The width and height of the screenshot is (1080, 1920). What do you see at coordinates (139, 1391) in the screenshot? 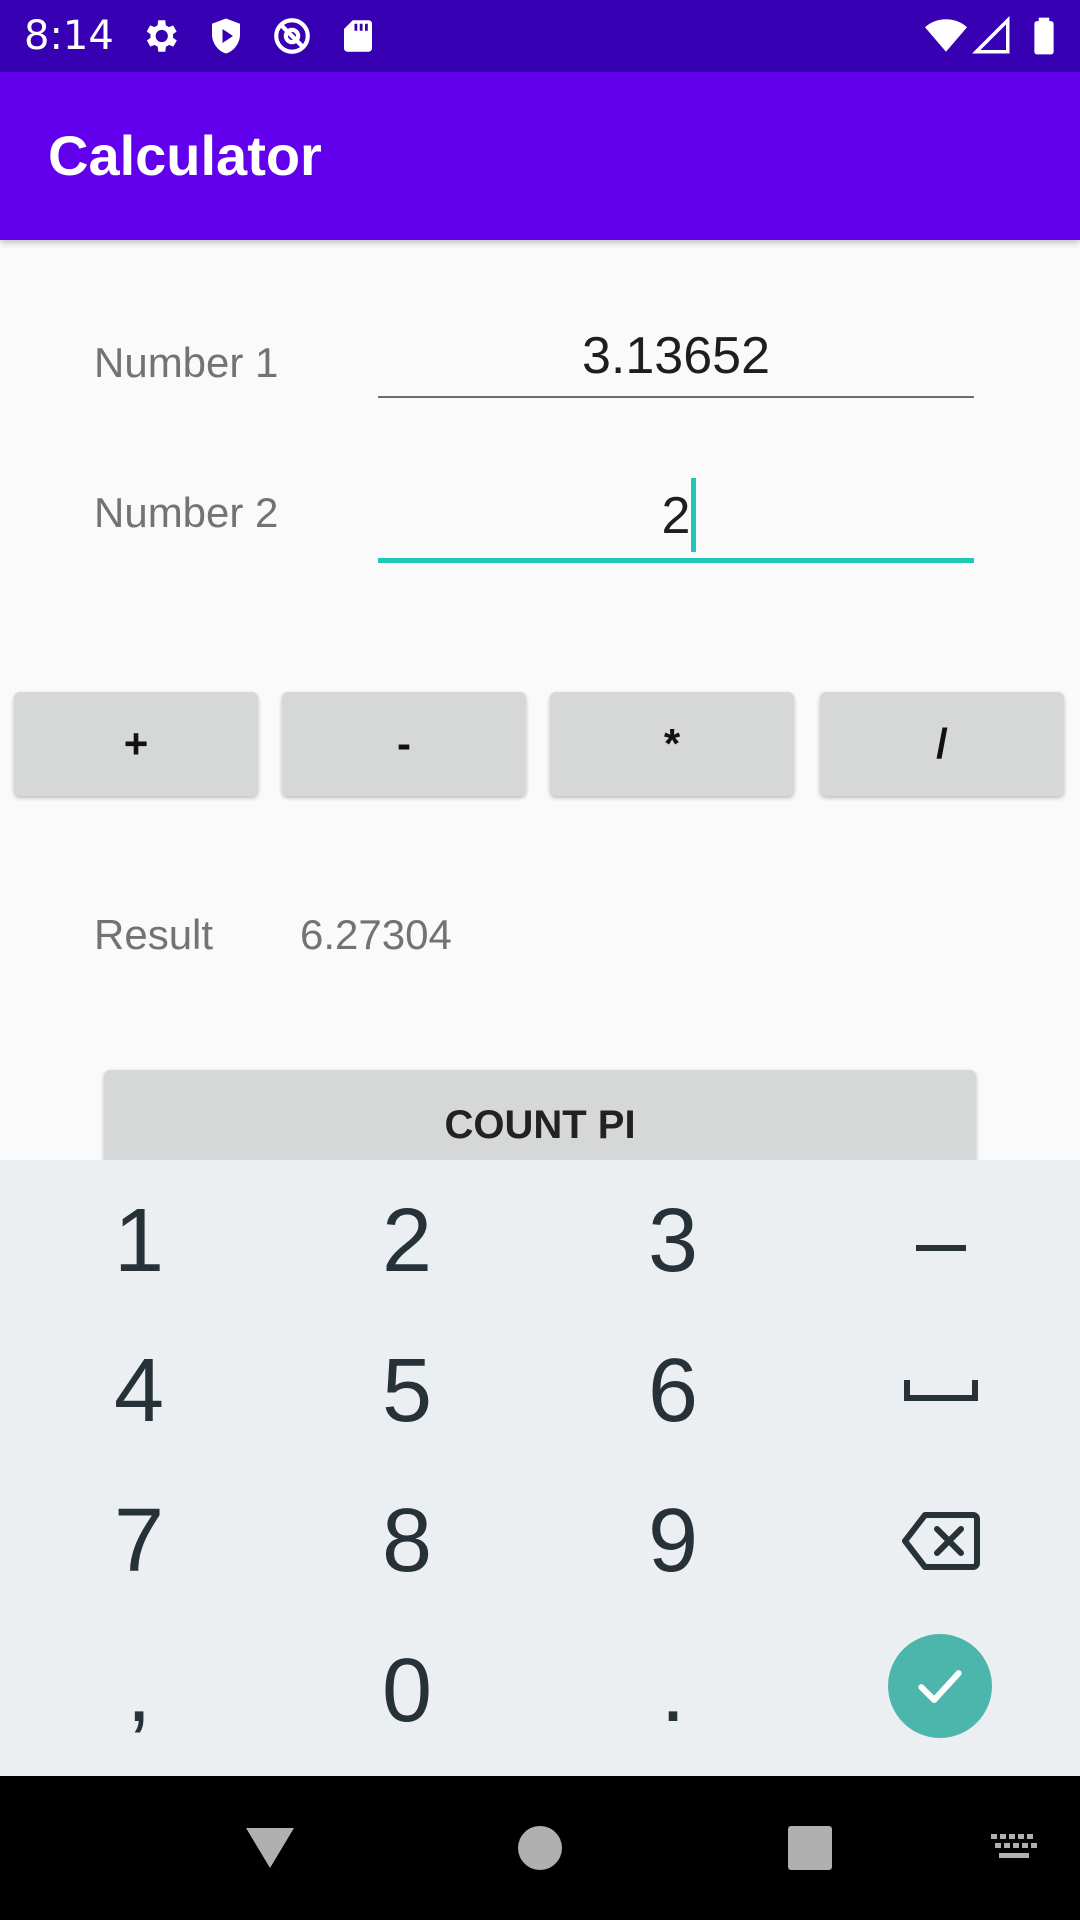
I see `key-4: 4` at bounding box center [139, 1391].